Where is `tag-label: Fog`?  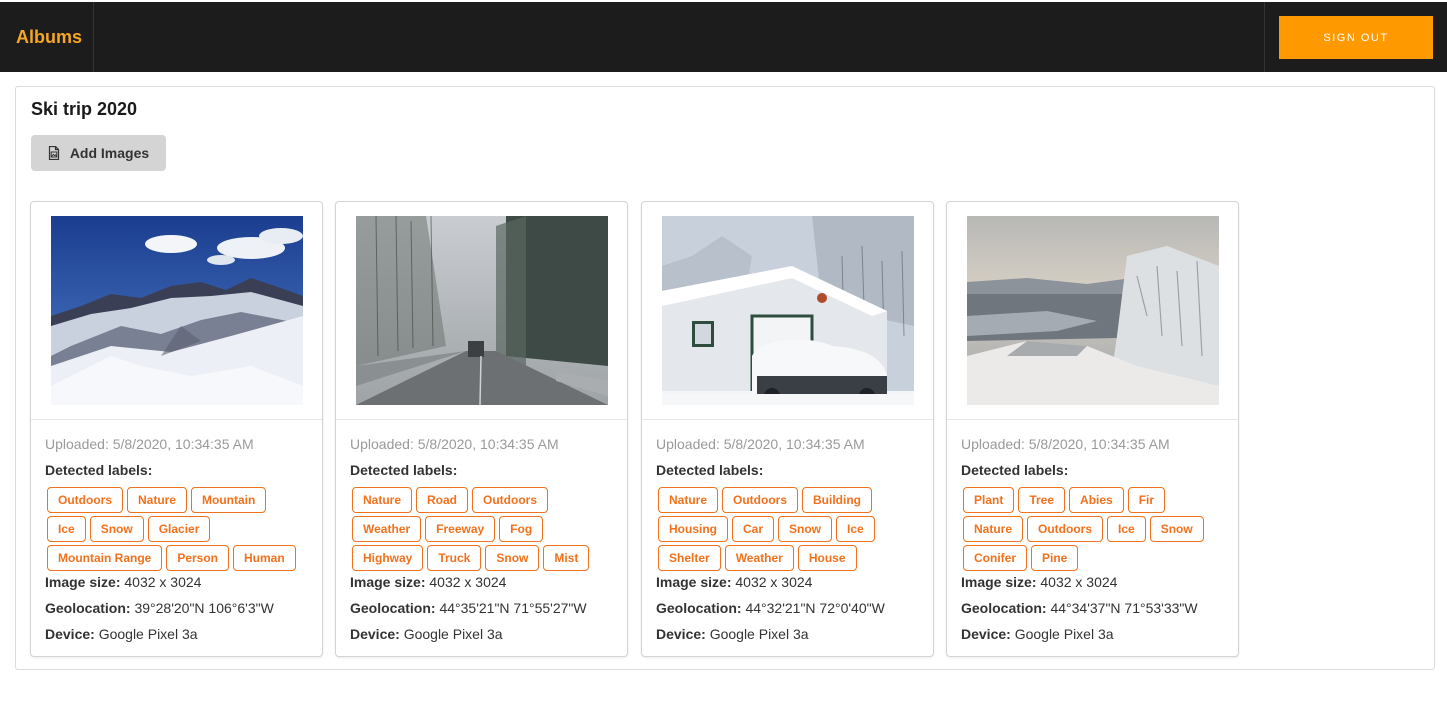 tag-label: Fog is located at coordinates (521, 529).